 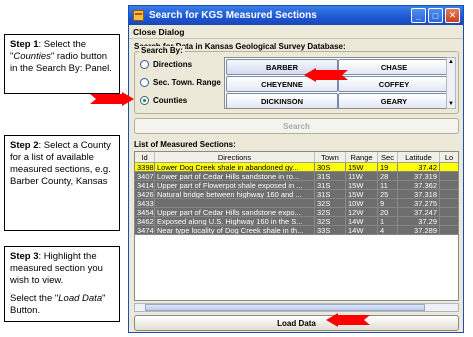 What do you see at coordinates (388, 230) in the screenshot?
I see `cell-sec: 4` at bounding box center [388, 230].